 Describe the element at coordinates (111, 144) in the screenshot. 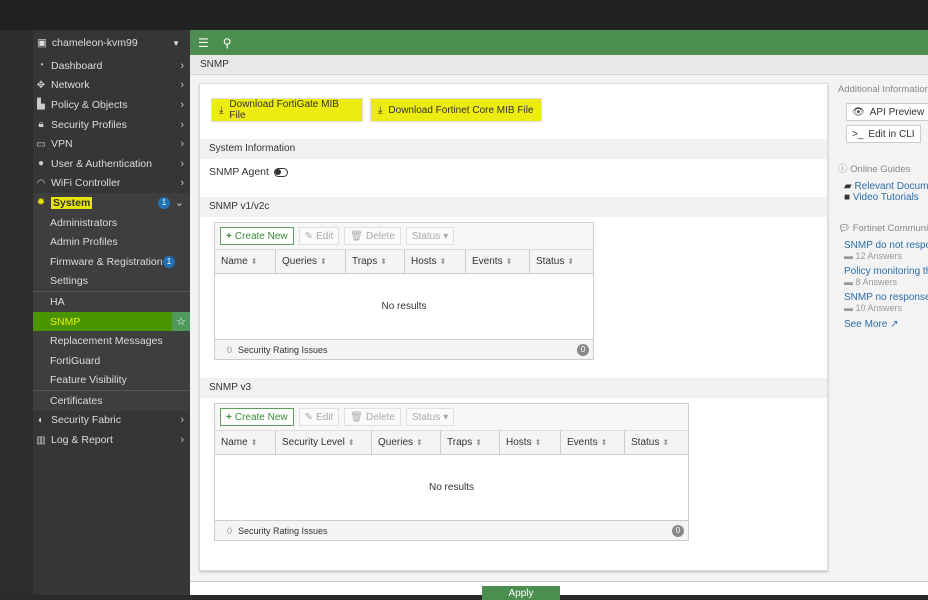

I see `sidebar-item-vpn: ▭ VPN ›` at that location.